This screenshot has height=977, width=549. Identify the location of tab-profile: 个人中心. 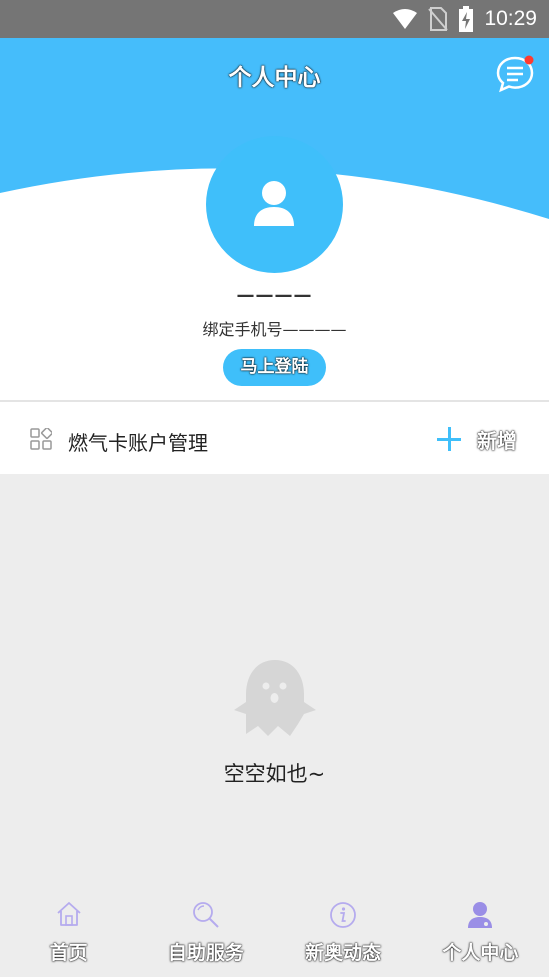
(480, 932).